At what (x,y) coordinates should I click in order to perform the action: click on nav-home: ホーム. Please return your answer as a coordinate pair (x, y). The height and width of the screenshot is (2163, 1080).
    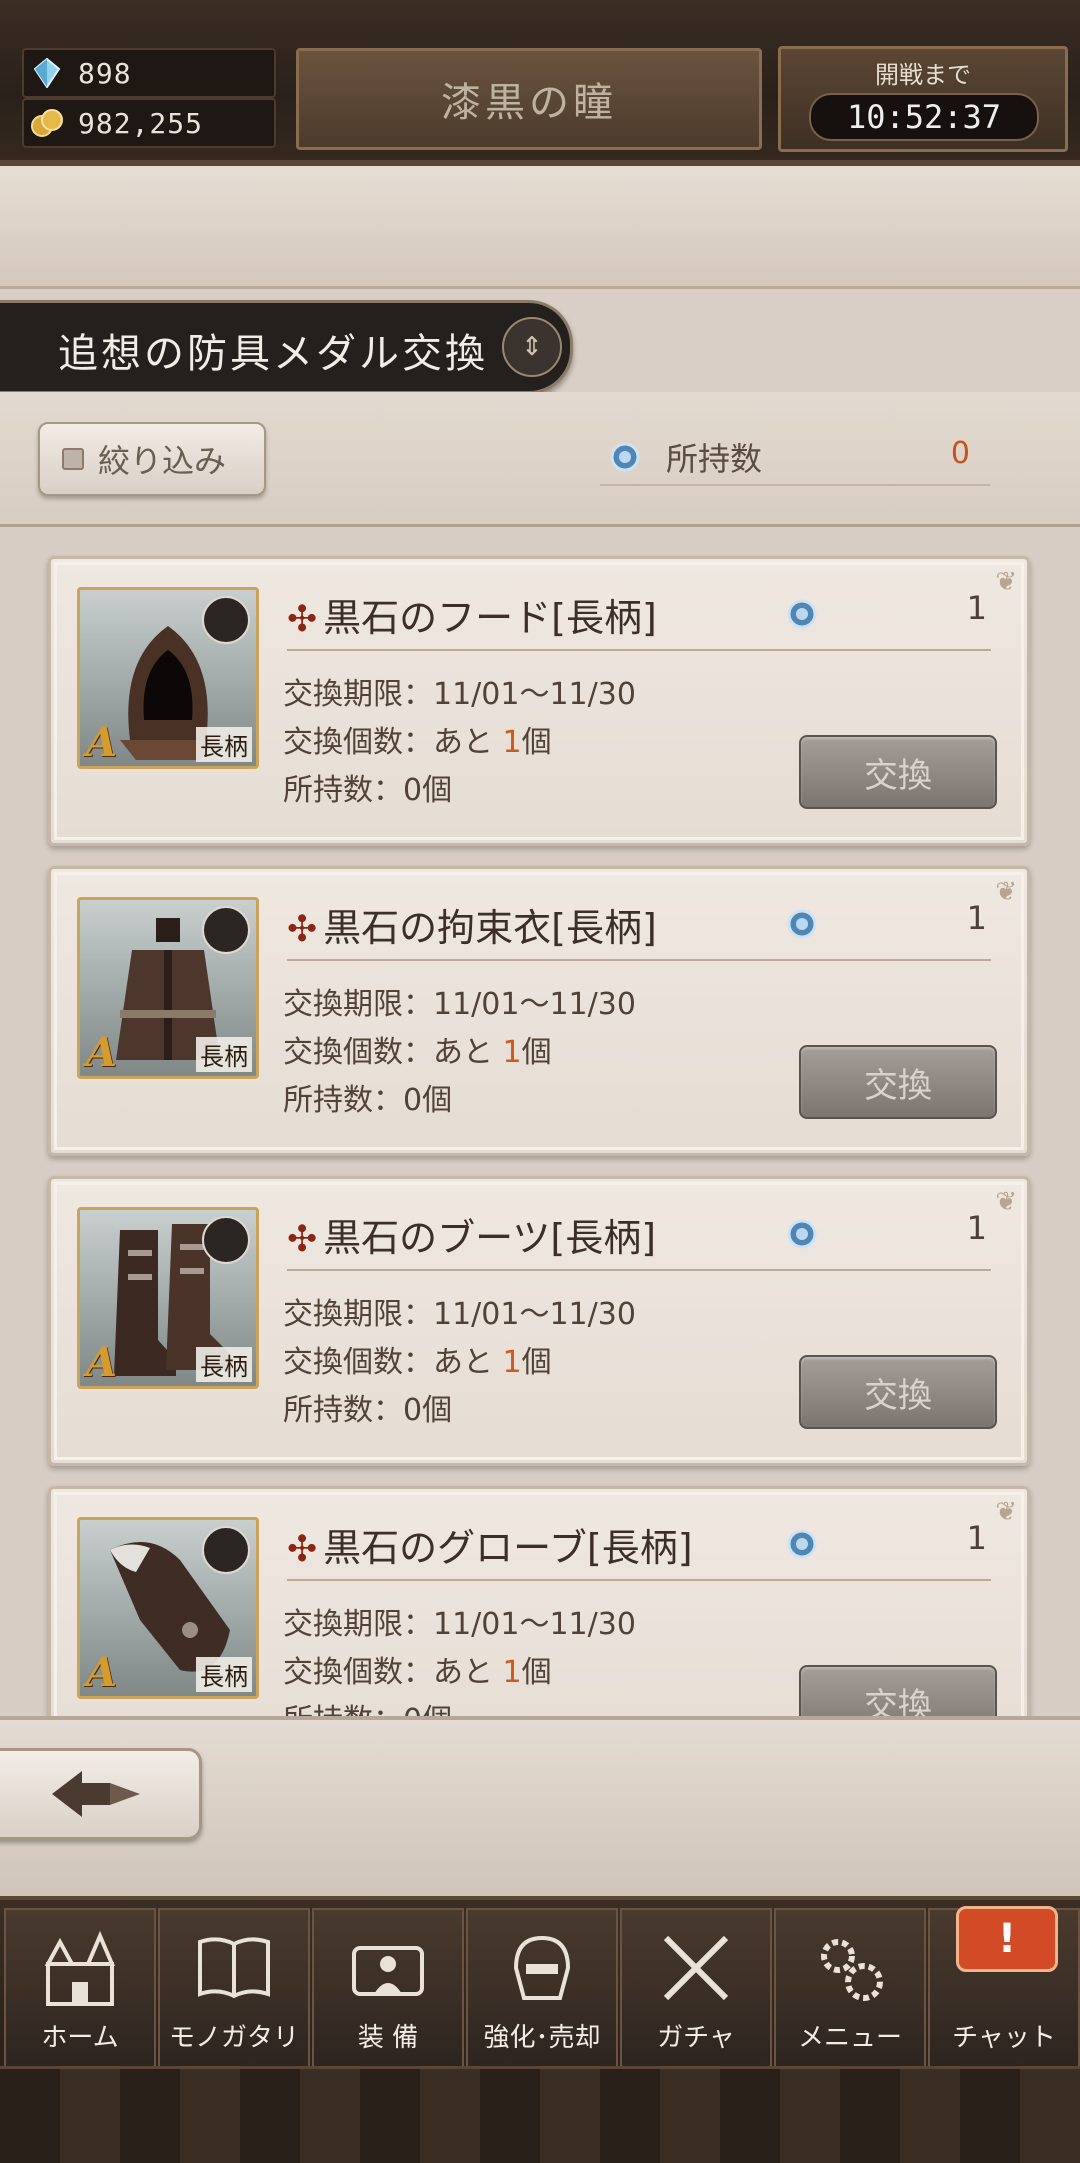
    Looking at the image, I should click on (80, 1988).